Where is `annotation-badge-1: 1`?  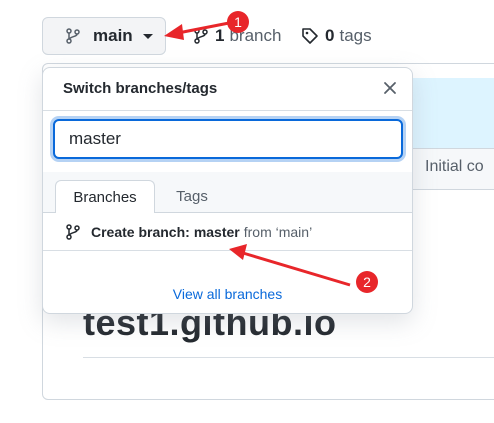
annotation-badge-1: 1 is located at coordinates (238, 22).